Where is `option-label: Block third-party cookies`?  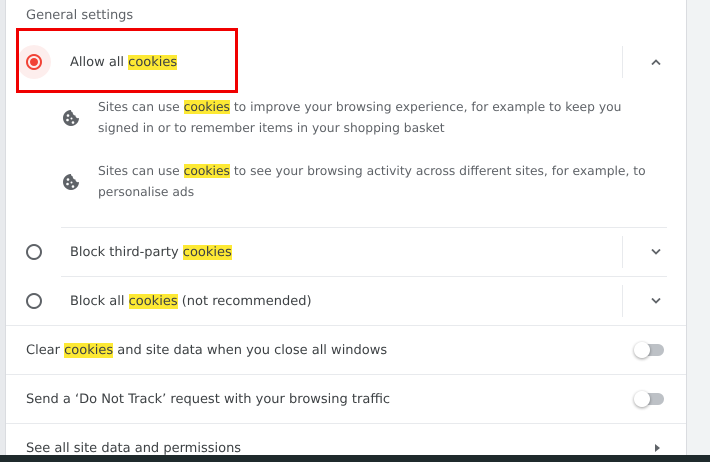 option-label: Block third-party cookies is located at coordinates (151, 252).